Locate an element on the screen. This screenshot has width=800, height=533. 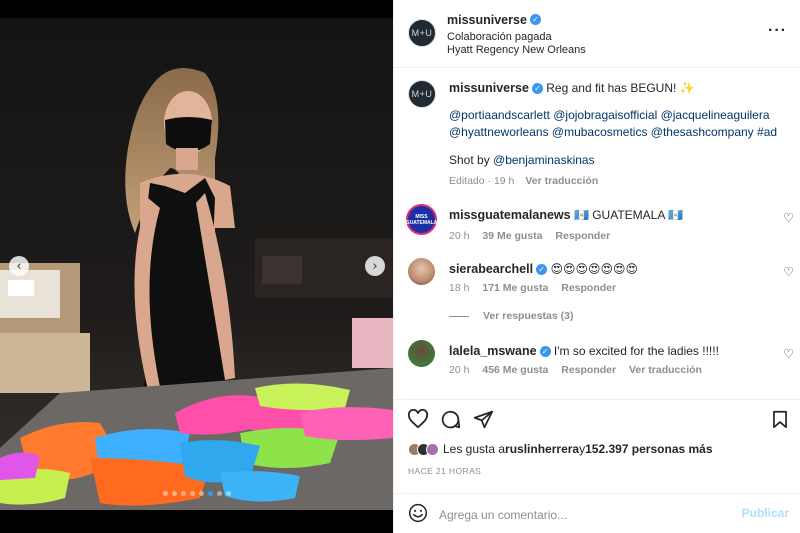
publish-button: Publicar is located at coordinates (765, 513).